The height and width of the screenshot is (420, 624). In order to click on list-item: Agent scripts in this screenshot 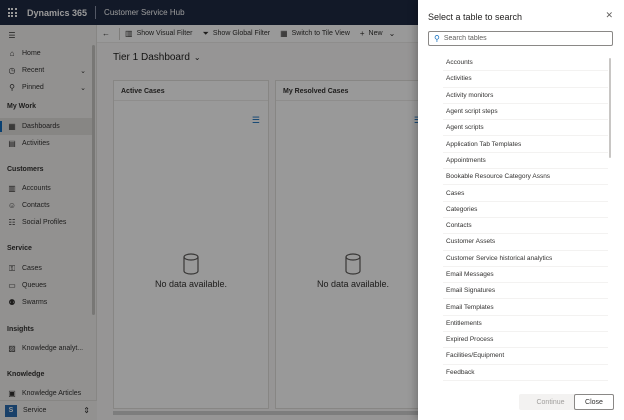, I will do `click(525, 128)`.